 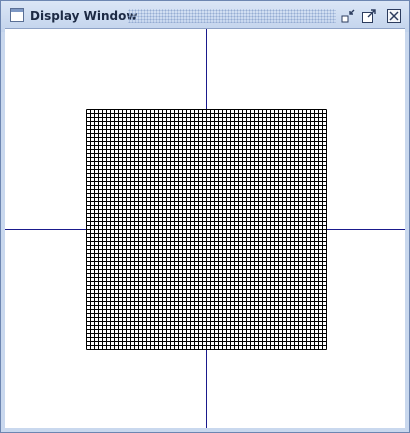 I want to click on minimize-button, so click(x=349, y=16).